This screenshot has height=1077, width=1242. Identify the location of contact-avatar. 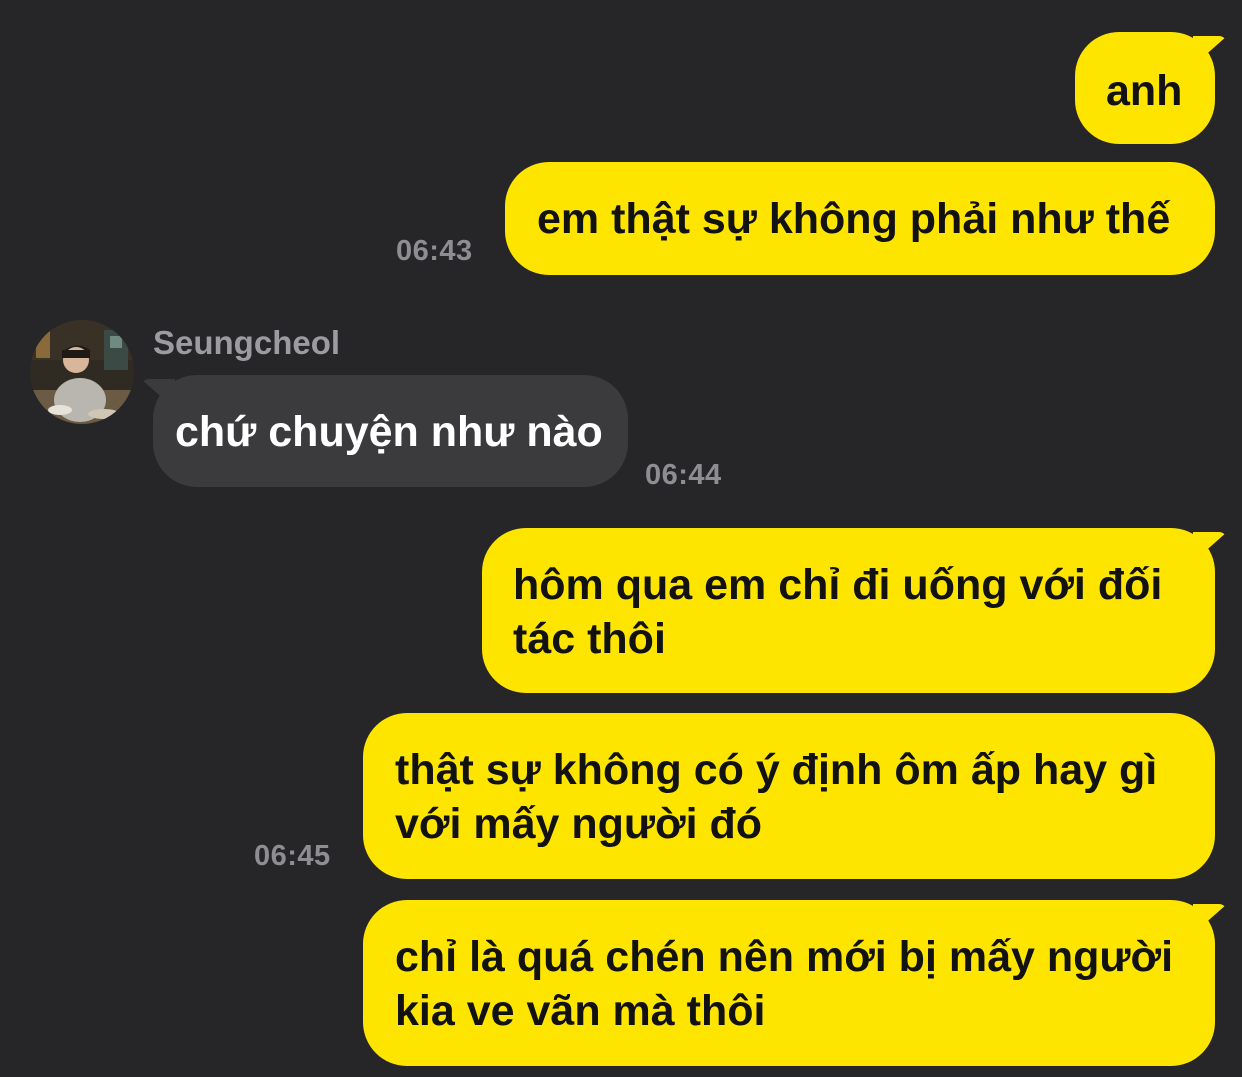
(82, 372).